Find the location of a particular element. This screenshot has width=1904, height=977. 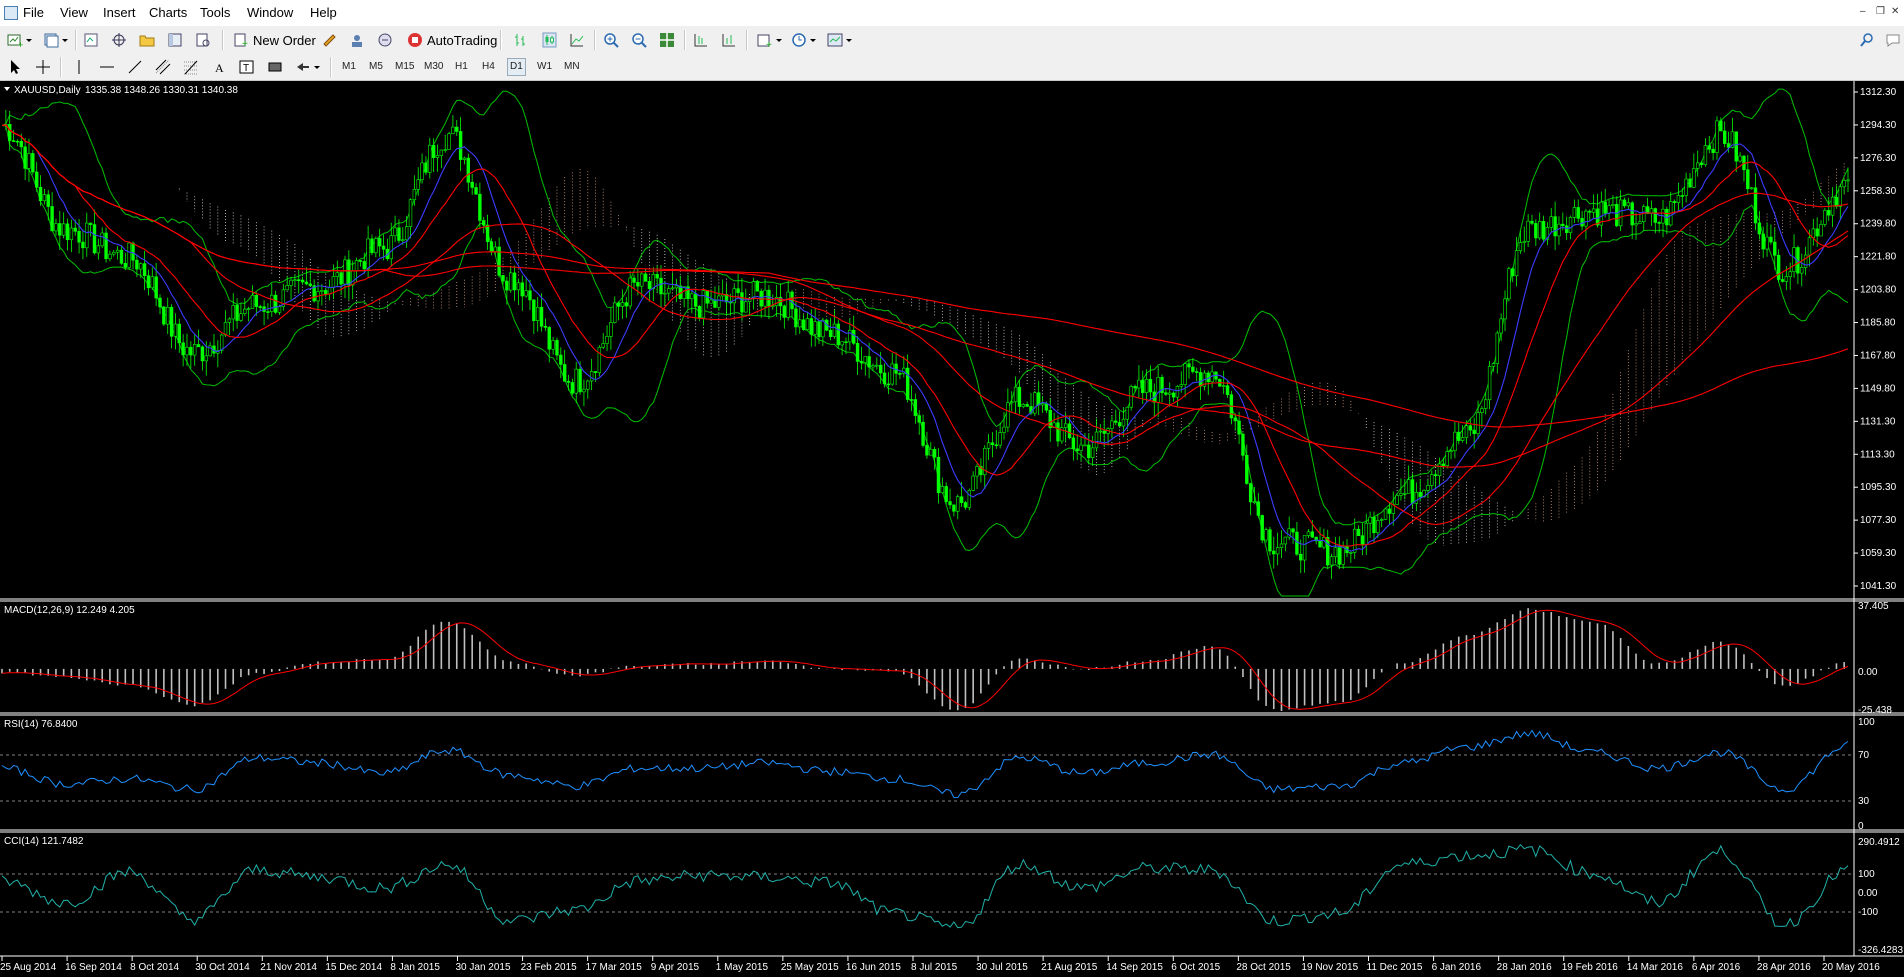

trendline-icon is located at coordinates (135, 67).